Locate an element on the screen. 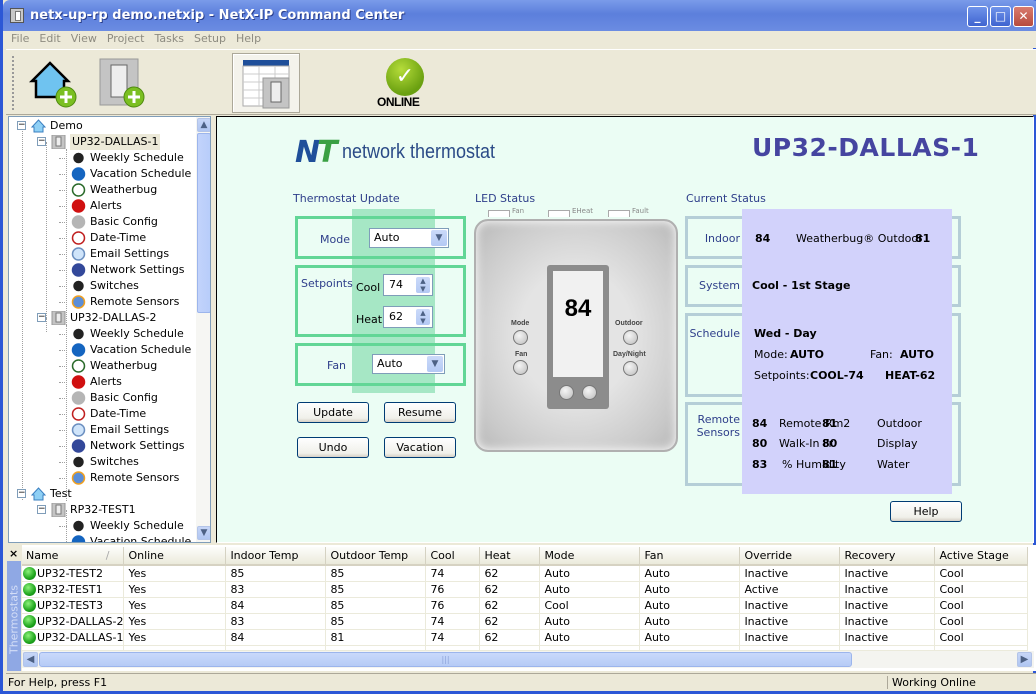 The image size is (1036, 694). menu-file: File is located at coordinates (20, 38).